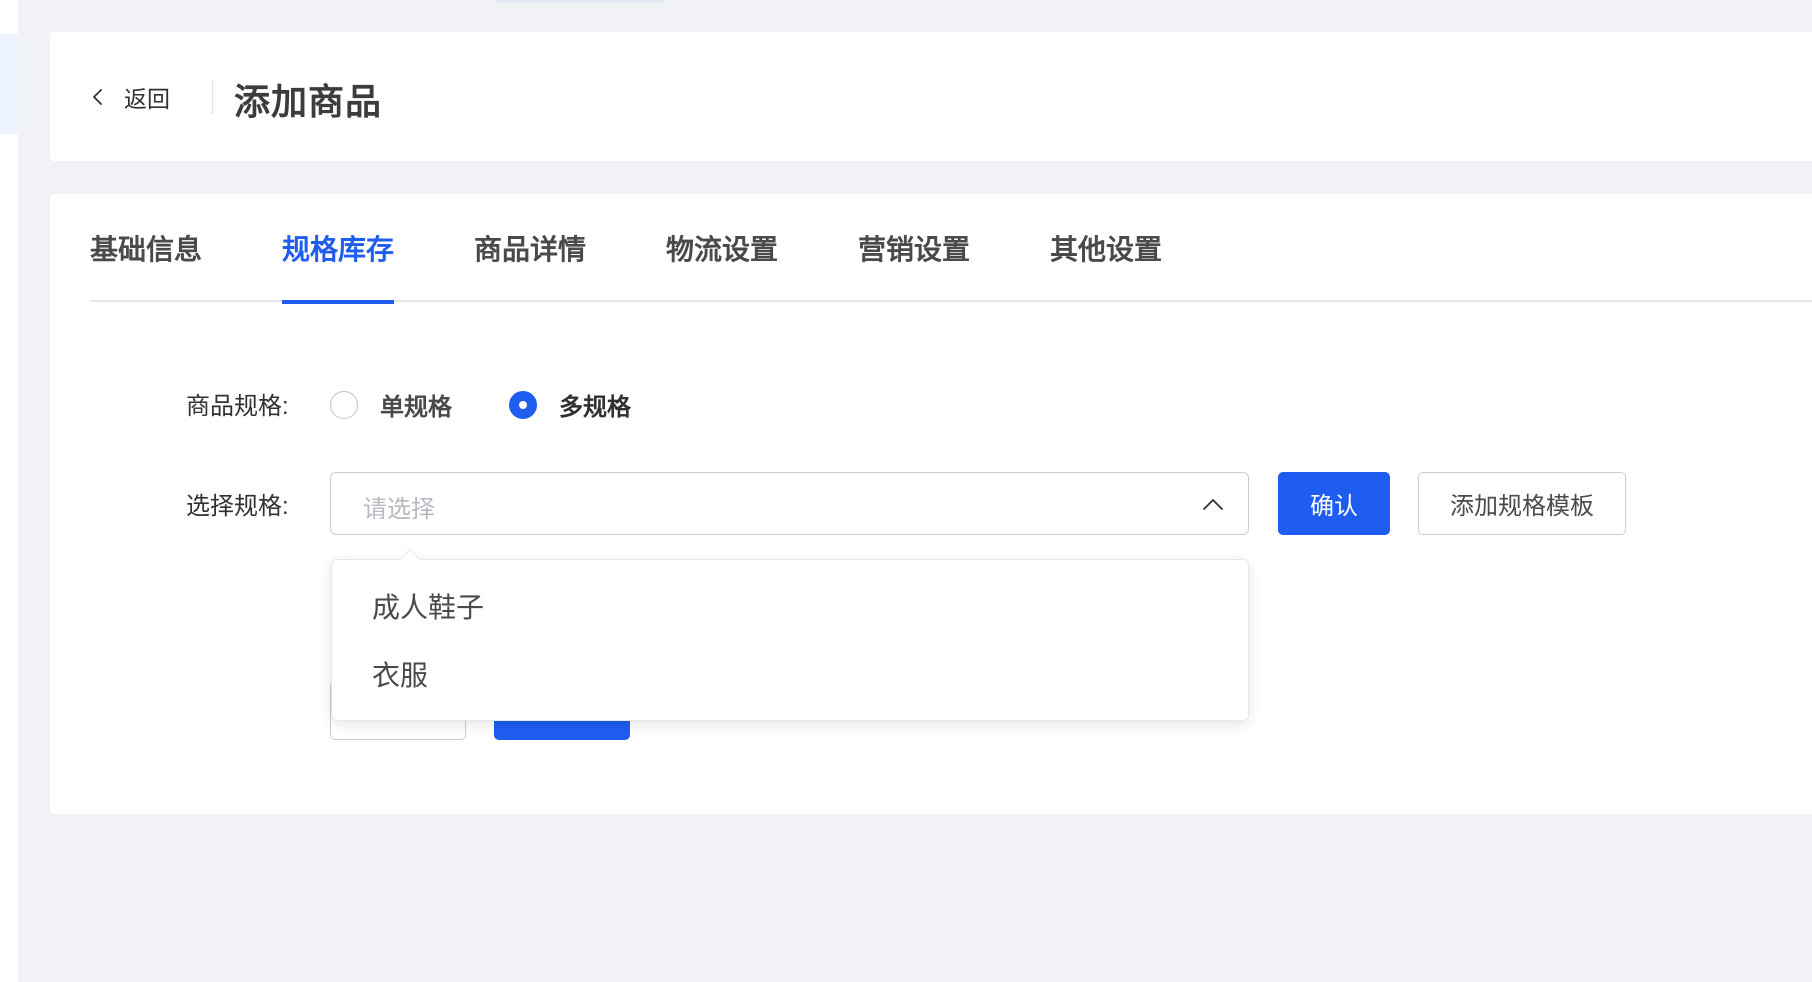  What do you see at coordinates (1106, 265) in the screenshot?
I see `tab-other-settings: 其他设置` at bounding box center [1106, 265].